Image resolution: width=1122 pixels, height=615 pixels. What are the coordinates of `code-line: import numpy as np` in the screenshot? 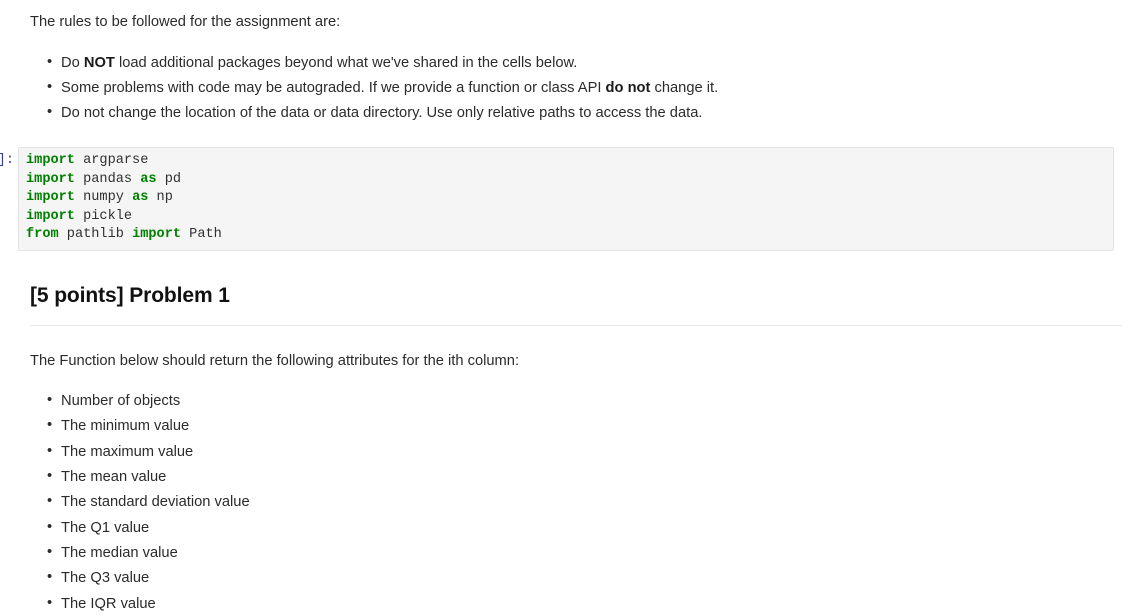 It's located at (566, 198).